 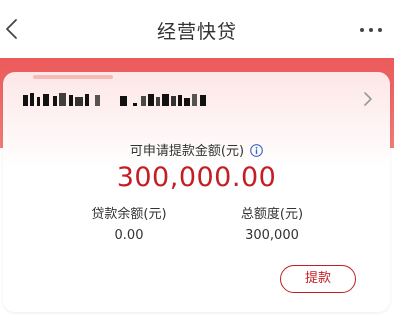 I want to click on chevron-right-icon, so click(x=368, y=99).